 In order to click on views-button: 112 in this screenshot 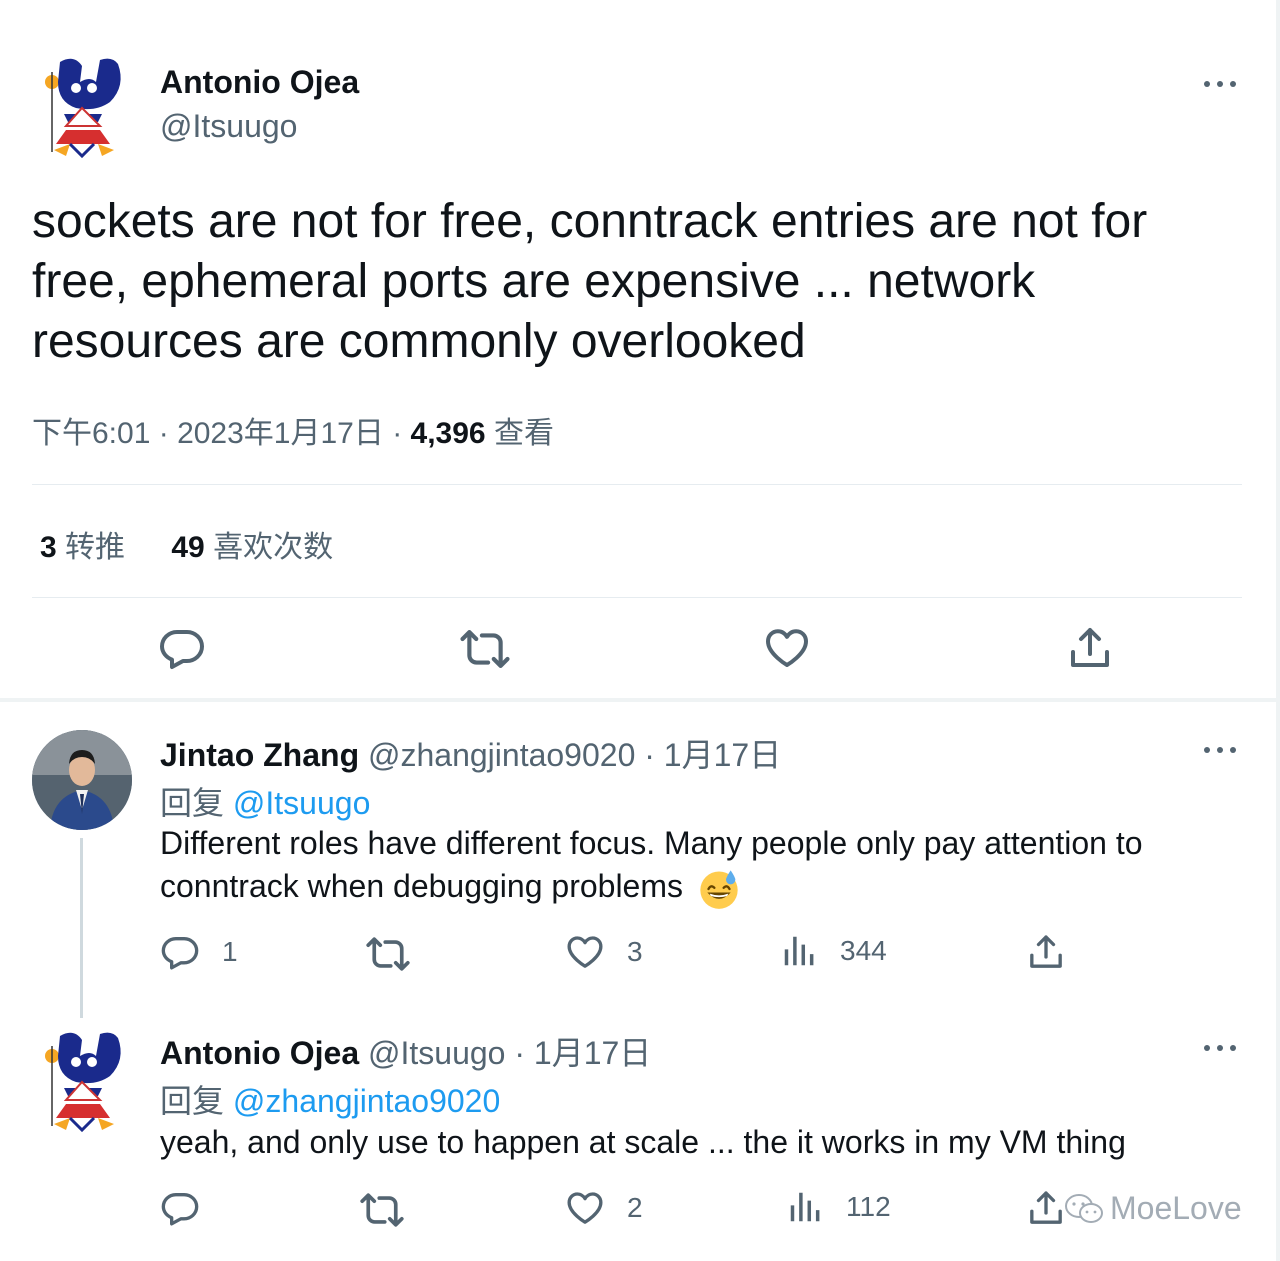, I will do `click(838, 1207)`.